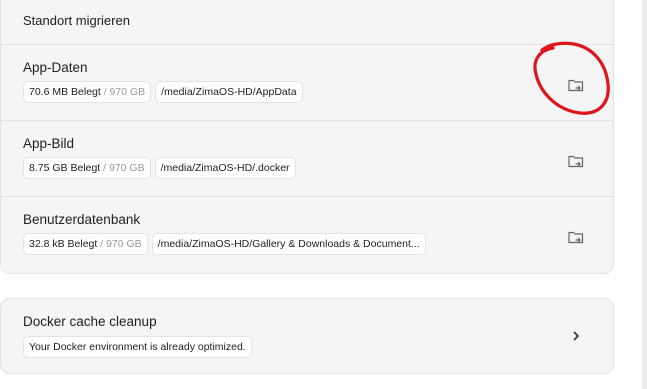  I want to click on usage-chip: 70.6 MB Belegt / 970 GB, so click(87, 92).